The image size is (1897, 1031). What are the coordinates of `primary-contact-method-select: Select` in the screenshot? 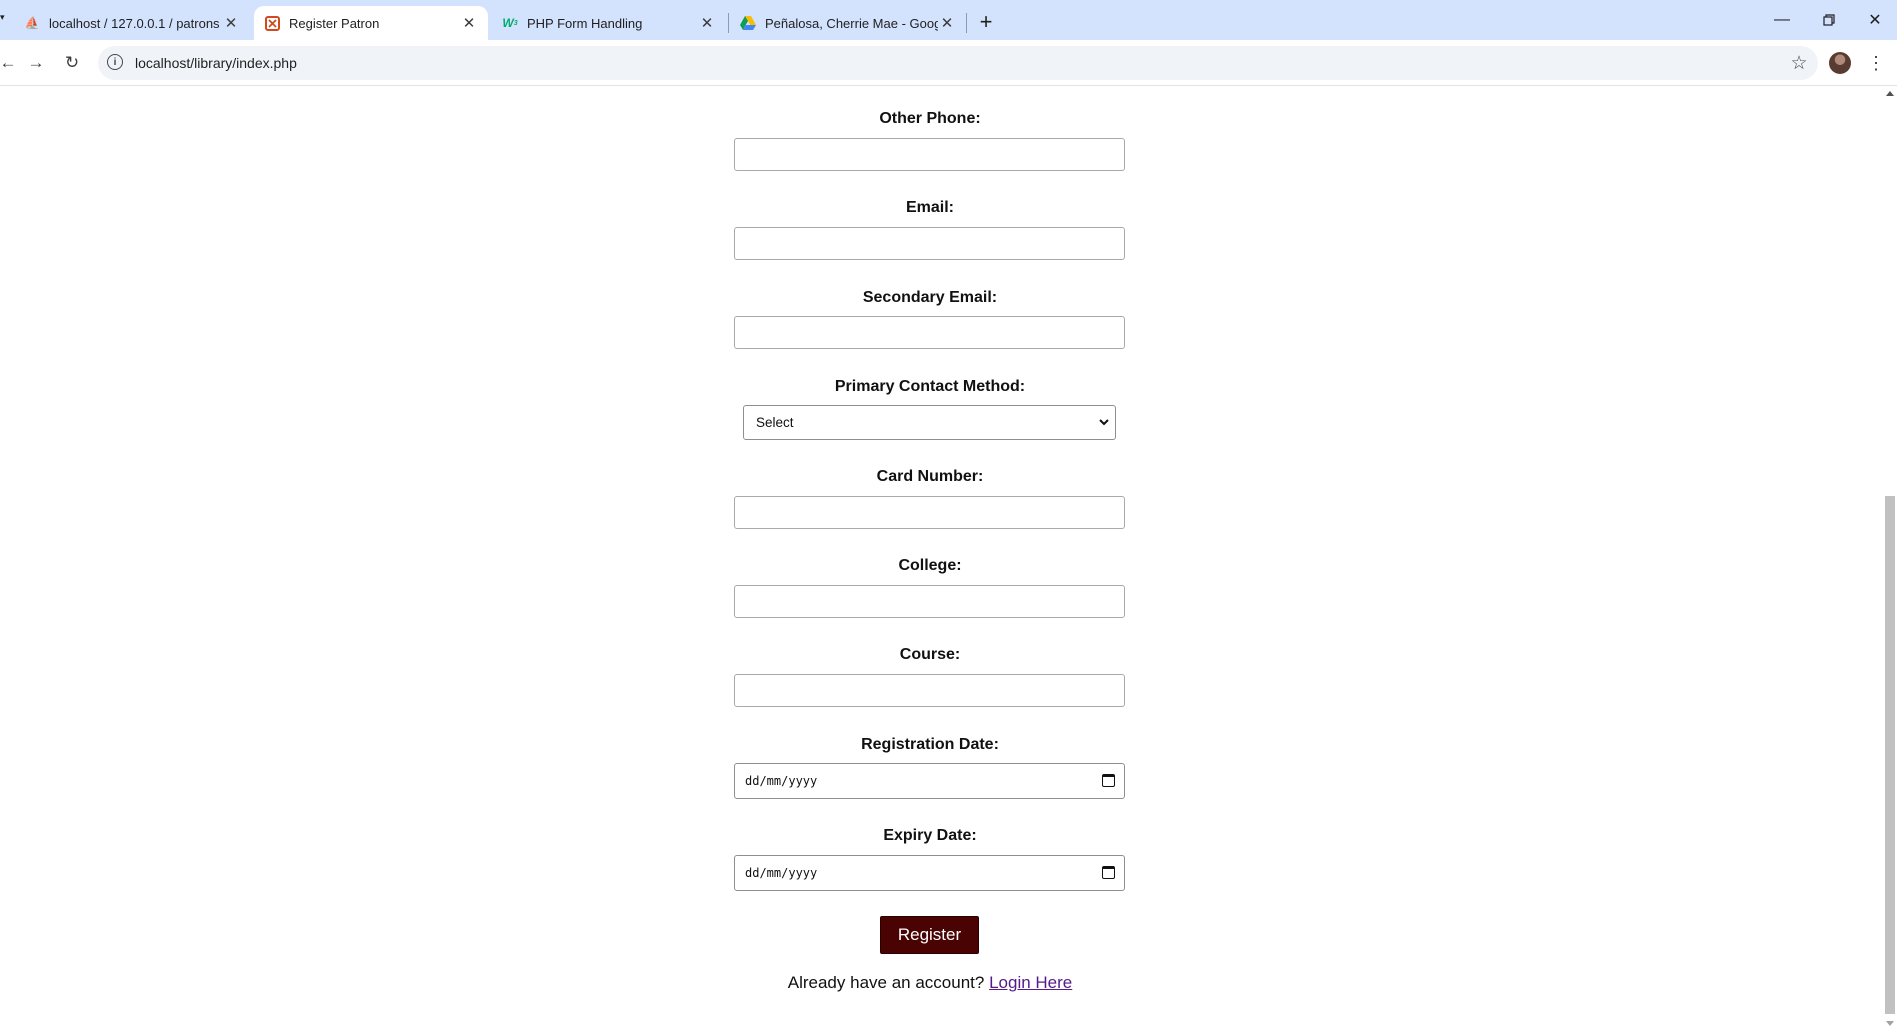 It's located at (929, 422).